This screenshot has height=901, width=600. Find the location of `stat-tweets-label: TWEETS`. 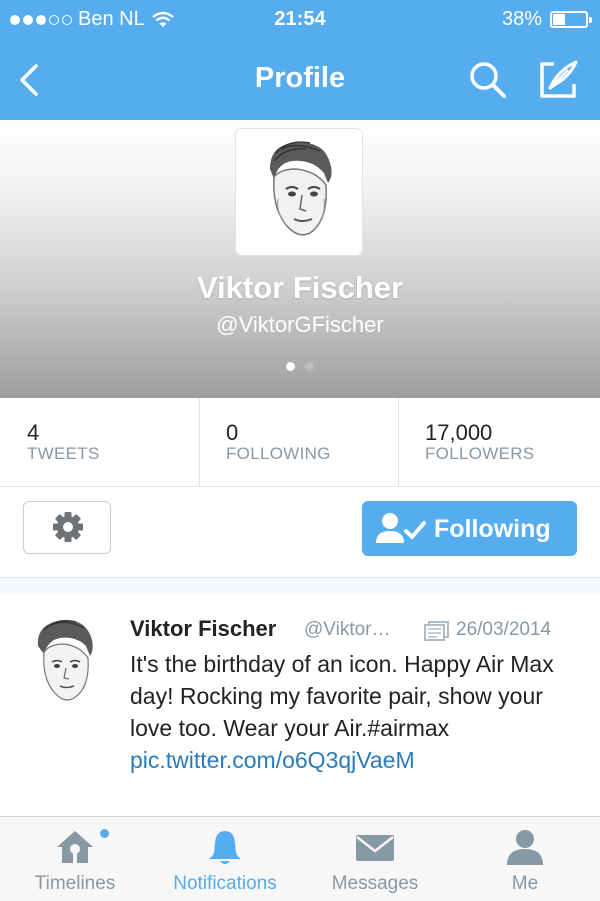

stat-tweets-label: TWEETS is located at coordinates (63, 453).